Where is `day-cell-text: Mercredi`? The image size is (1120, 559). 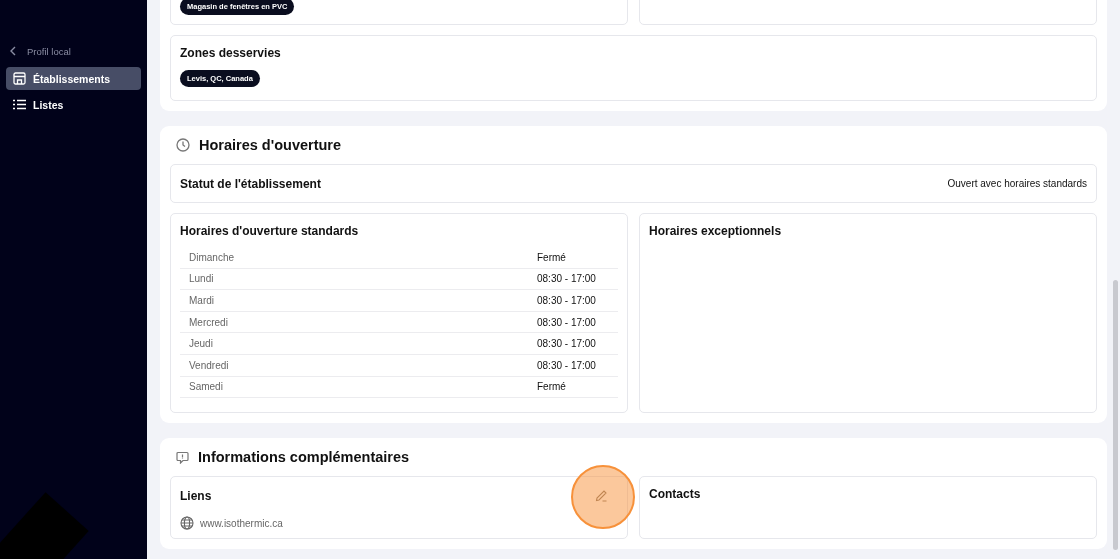 day-cell-text: Mercredi is located at coordinates (209, 322).